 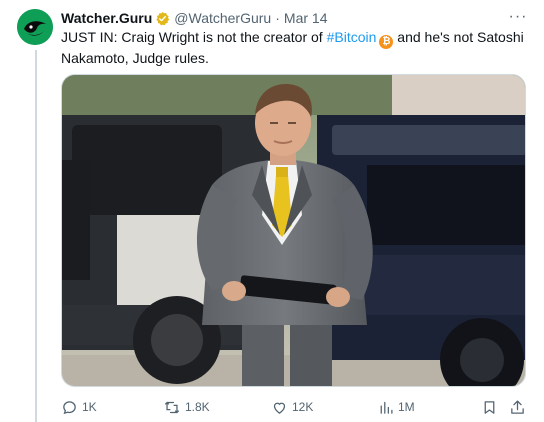 What do you see at coordinates (306, 18) in the screenshot?
I see `timestamp: Mar 14` at bounding box center [306, 18].